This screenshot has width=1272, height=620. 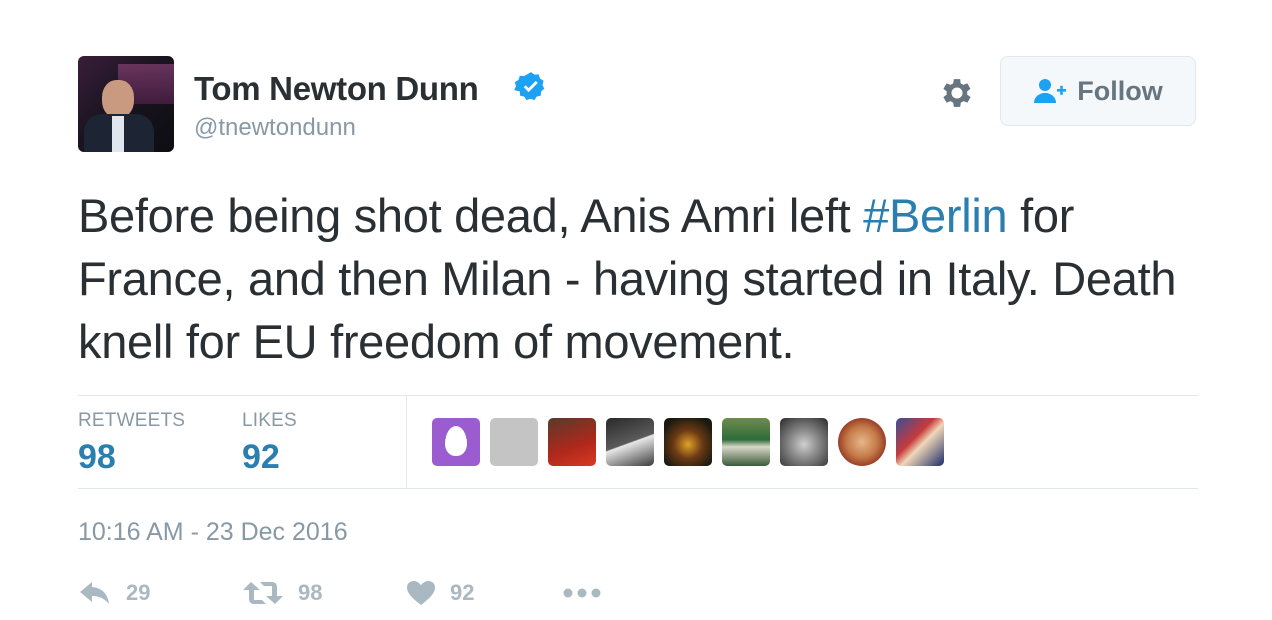 What do you see at coordinates (638, 488) in the screenshot?
I see `divider` at bounding box center [638, 488].